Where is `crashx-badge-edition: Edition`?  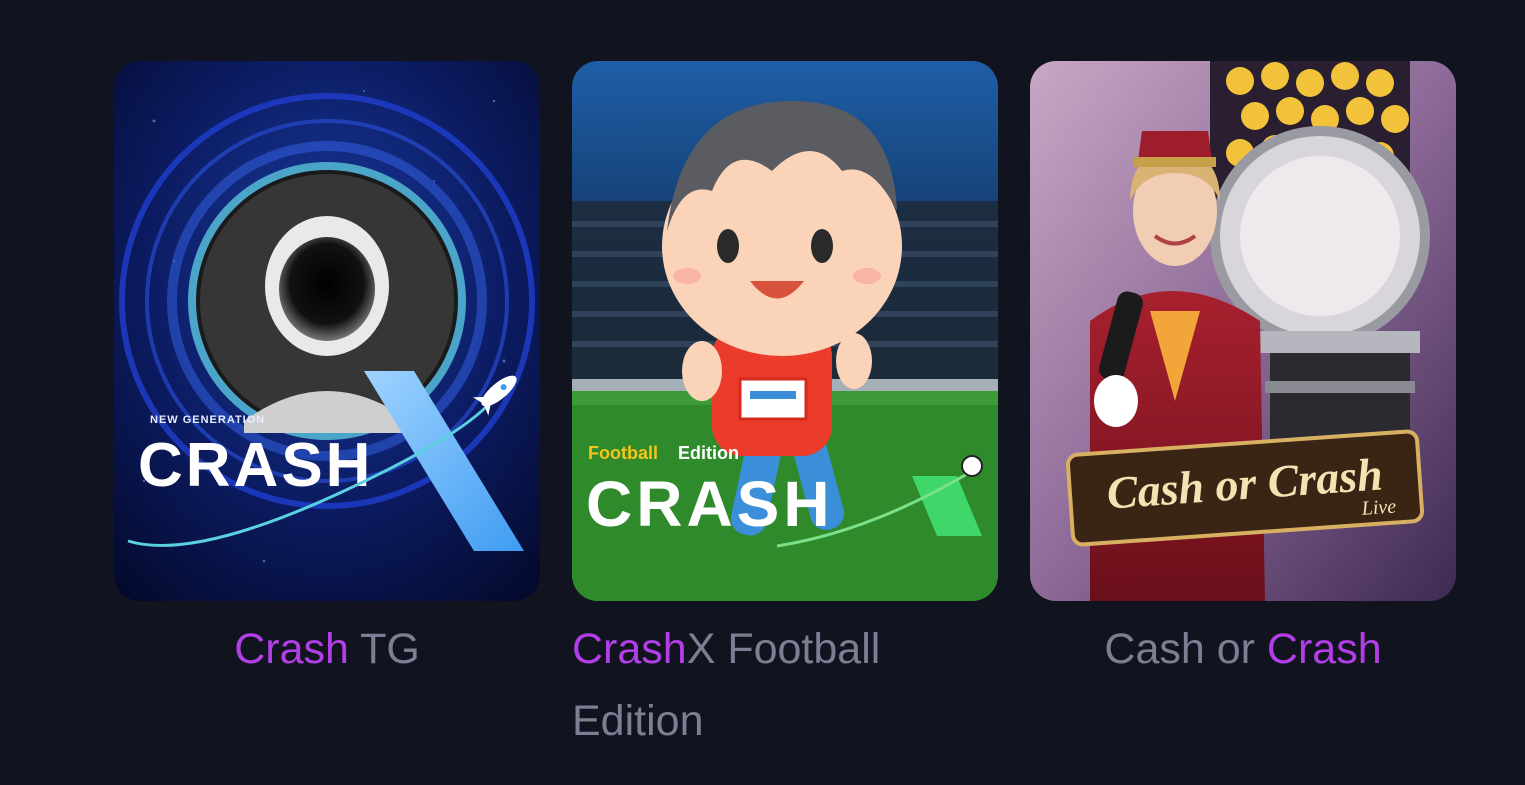 crashx-badge-edition: Edition is located at coordinates (708, 453).